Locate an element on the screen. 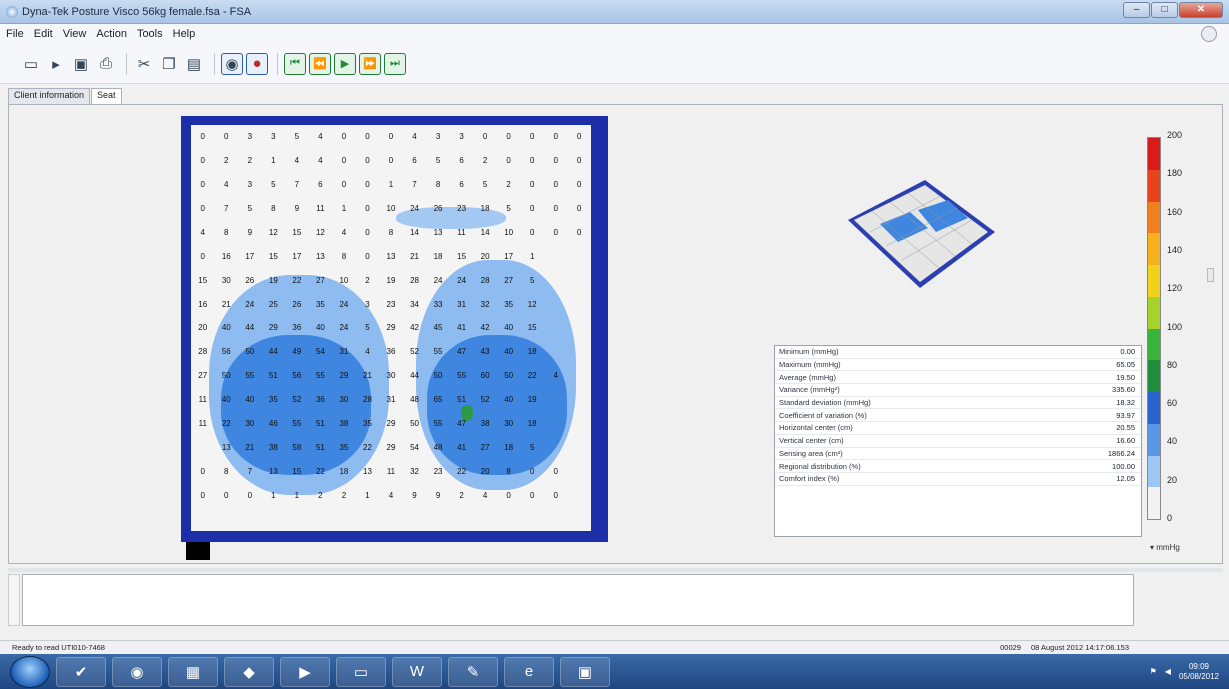 The width and height of the screenshot is (1229, 689). menu-view: View is located at coordinates (75, 34).